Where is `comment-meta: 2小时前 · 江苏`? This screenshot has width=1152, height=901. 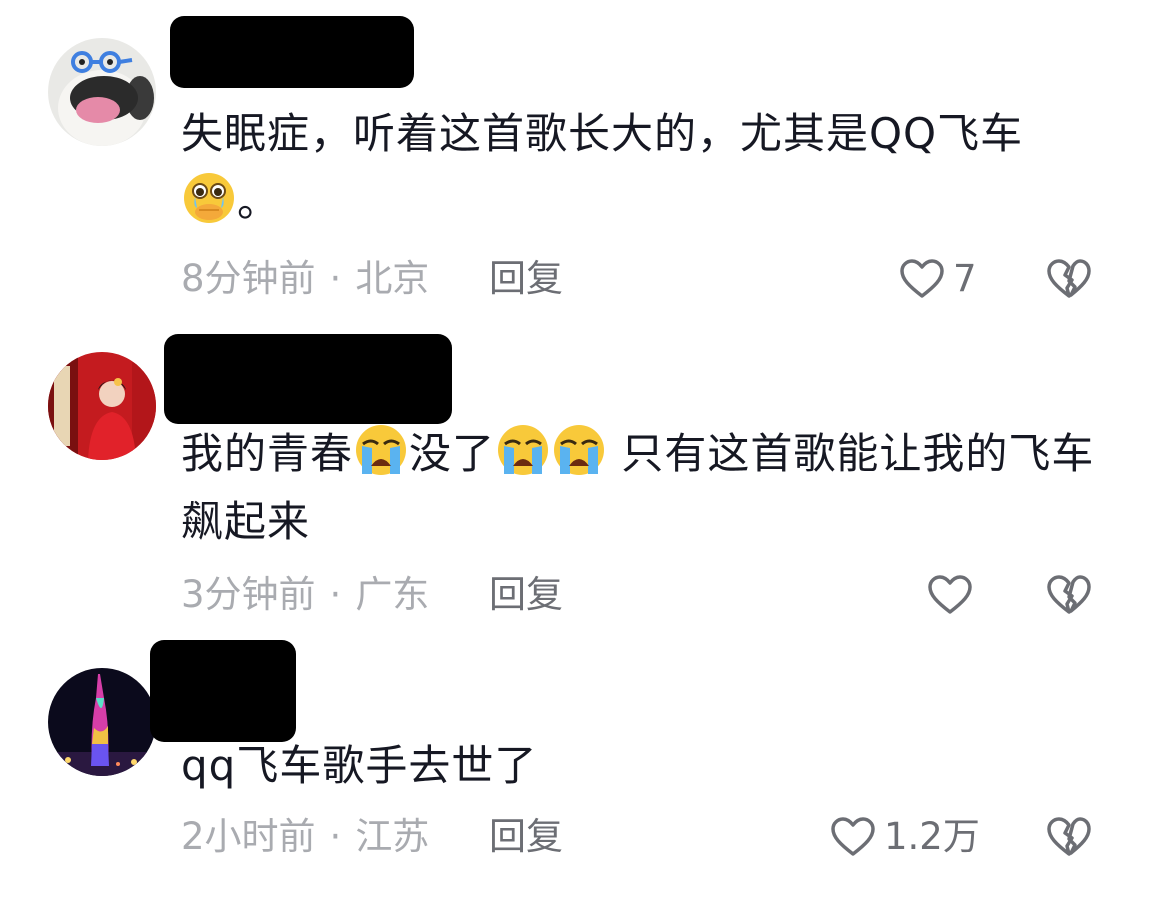
comment-meta: 2小时前 · 江苏 is located at coordinates (305, 837).